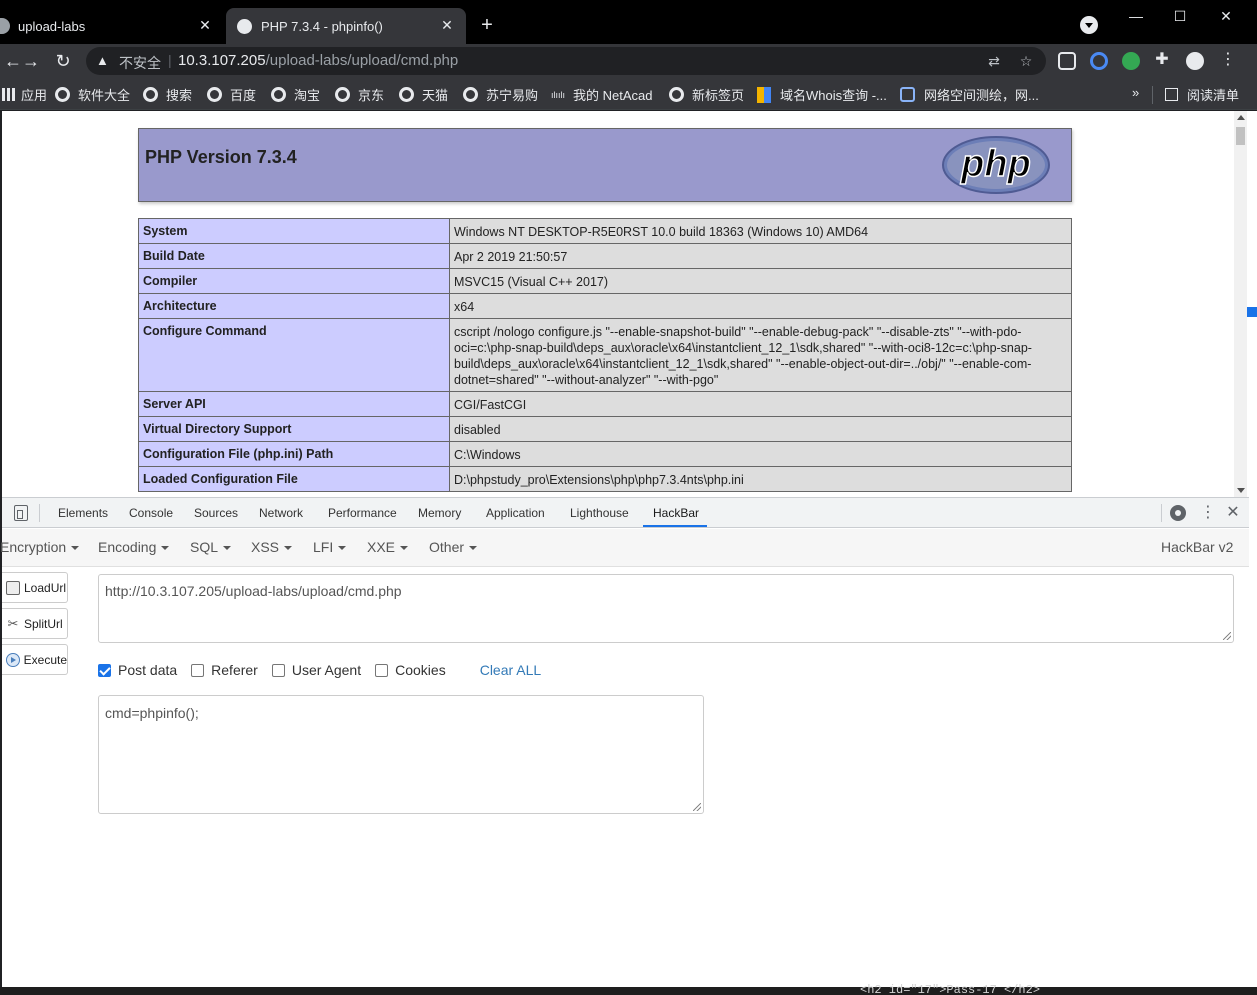  What do you see at coordinates (322, 26) in the screenshot?
I see `tab-title: PHP 7.3.4 - phpinfo()` at bounding box center [322, 26].